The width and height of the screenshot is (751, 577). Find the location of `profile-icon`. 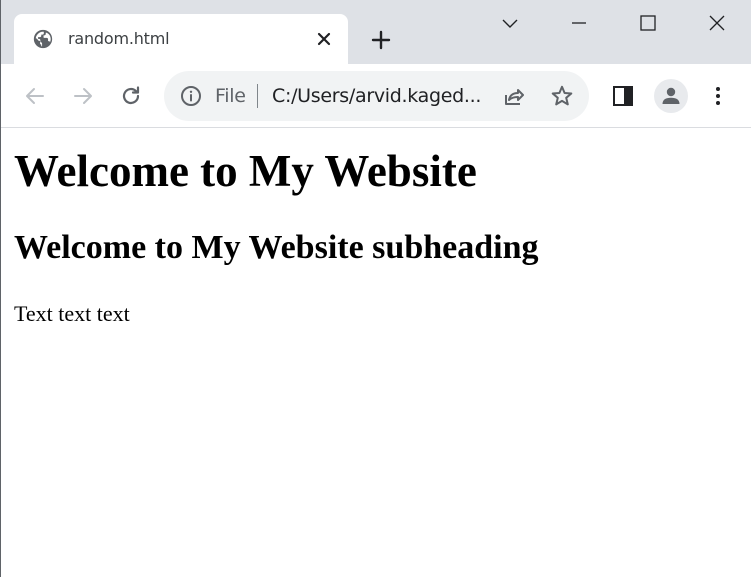

profile-icon is located at coordinates (671, 95).